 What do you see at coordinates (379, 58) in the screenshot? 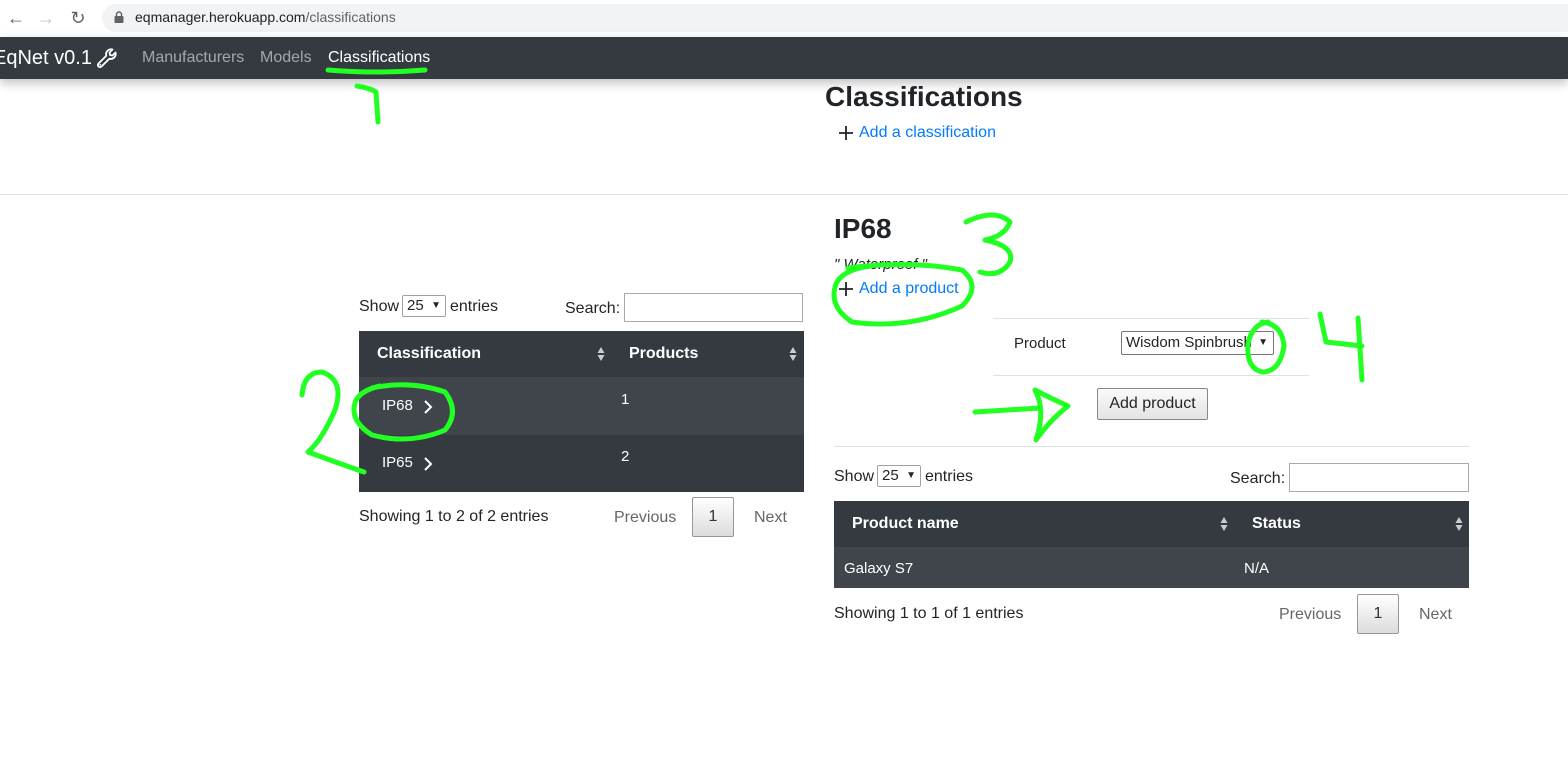
I see `nav-link-classifications: Classifications` at bounding box center [379, 58].